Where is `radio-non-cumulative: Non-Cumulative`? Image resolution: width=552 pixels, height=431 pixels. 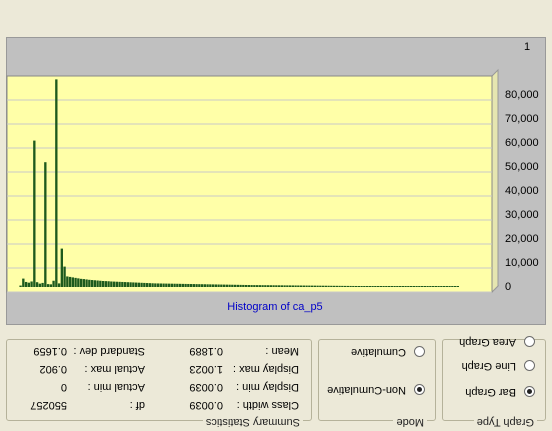
radio-non-cumulative: Non-Cumulative is located at coordinates (376, 390).